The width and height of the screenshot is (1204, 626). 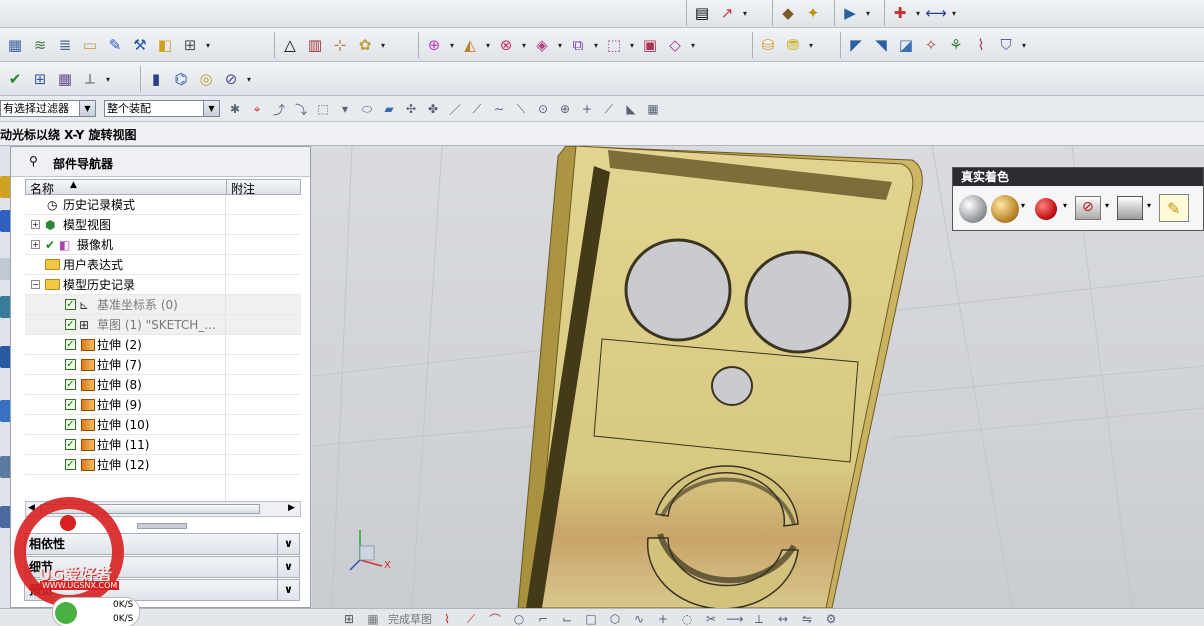 What do you see at coordinates (163, 445) in the screenshot?
I see `tree-item-extrude-11: ✓ 拉伸 (11)` at bounding box center [163, 445].